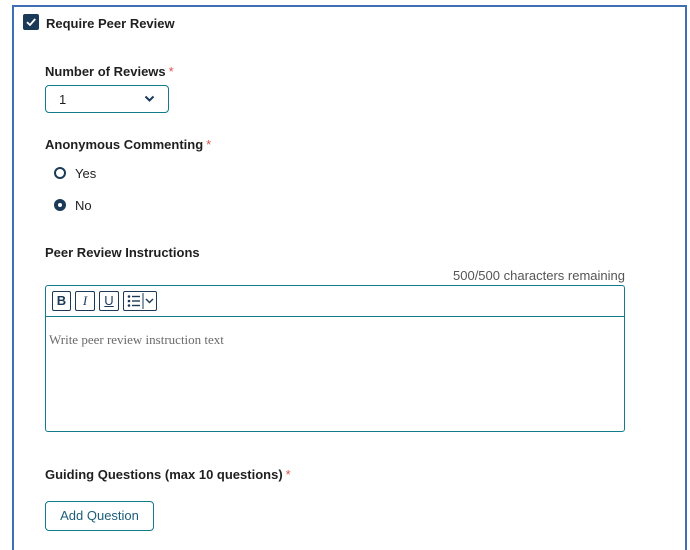  Describe the element at coordinates (539, 275) in the screenshot. I see `character-counter: 500/500 characters remaining` at that location.